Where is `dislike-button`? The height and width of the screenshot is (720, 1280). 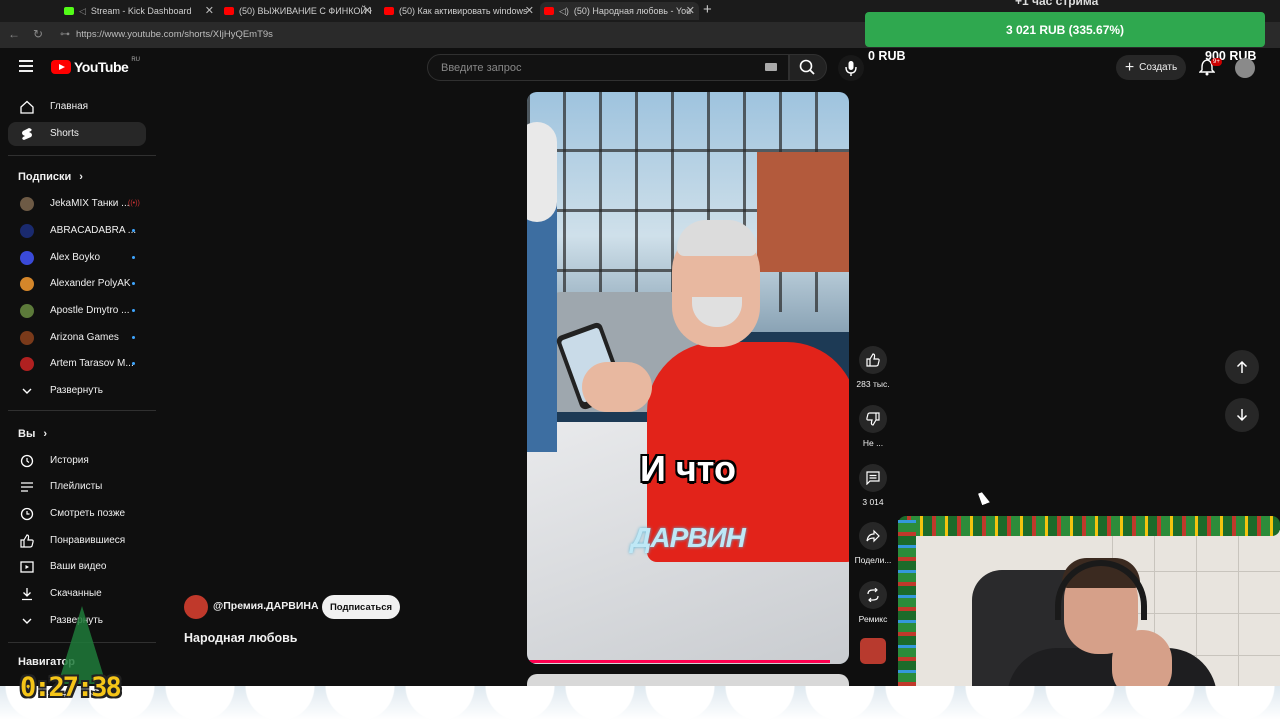 dislike-button is located at coordinates (873, 419).